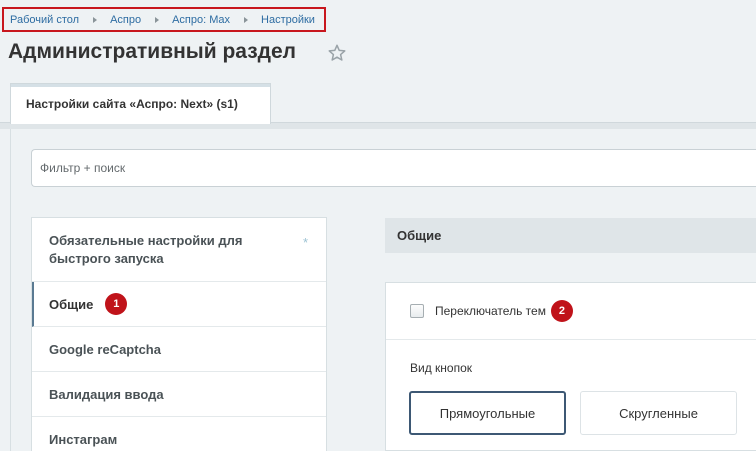  Describe the element at coordinates (164, 19) in the screenshot. I see `breadcrumb: Рабочий стол Аспро Аспро: Max Настройки` at that location.